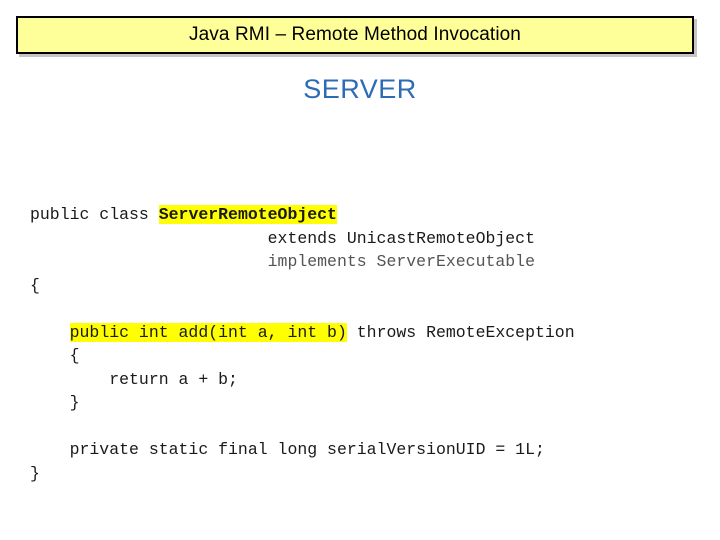 Image resolution: width=720 pixels, height=540 pixels. Describe the element at coordinates (364, 286) in the screenshot. I see `line-class-open-brace: {` at that location.